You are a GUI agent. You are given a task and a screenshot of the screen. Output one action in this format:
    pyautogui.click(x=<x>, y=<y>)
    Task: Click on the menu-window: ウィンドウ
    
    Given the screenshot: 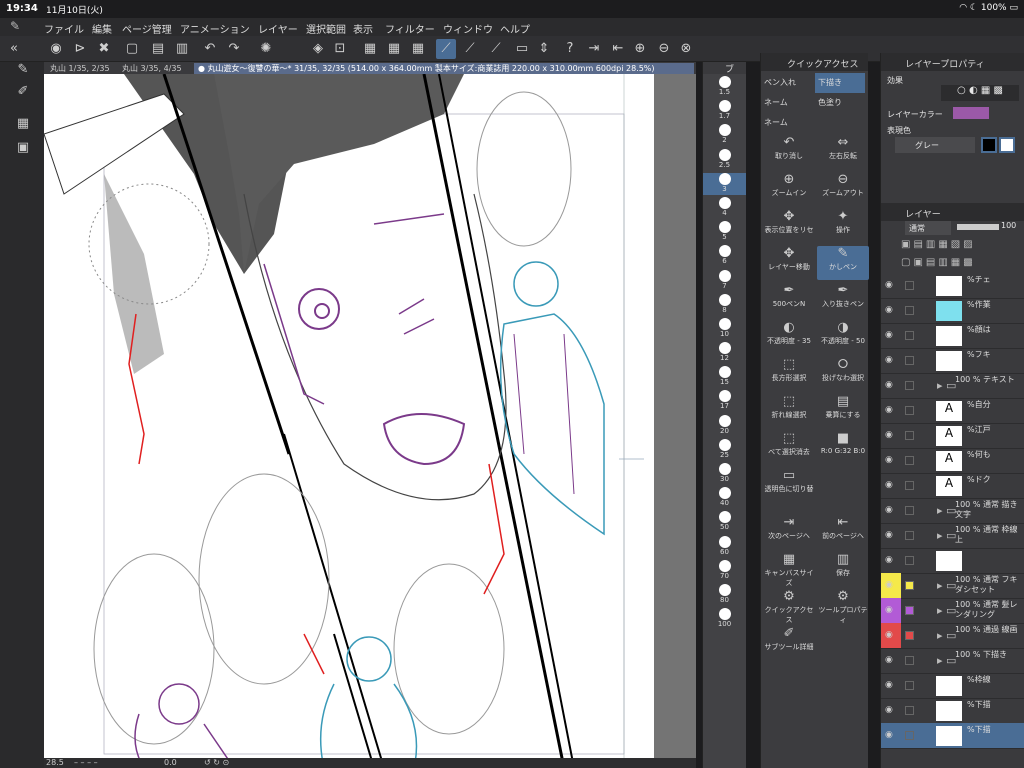 What is the action you would take?
    pyautogui.click(x=468, y=28)
    